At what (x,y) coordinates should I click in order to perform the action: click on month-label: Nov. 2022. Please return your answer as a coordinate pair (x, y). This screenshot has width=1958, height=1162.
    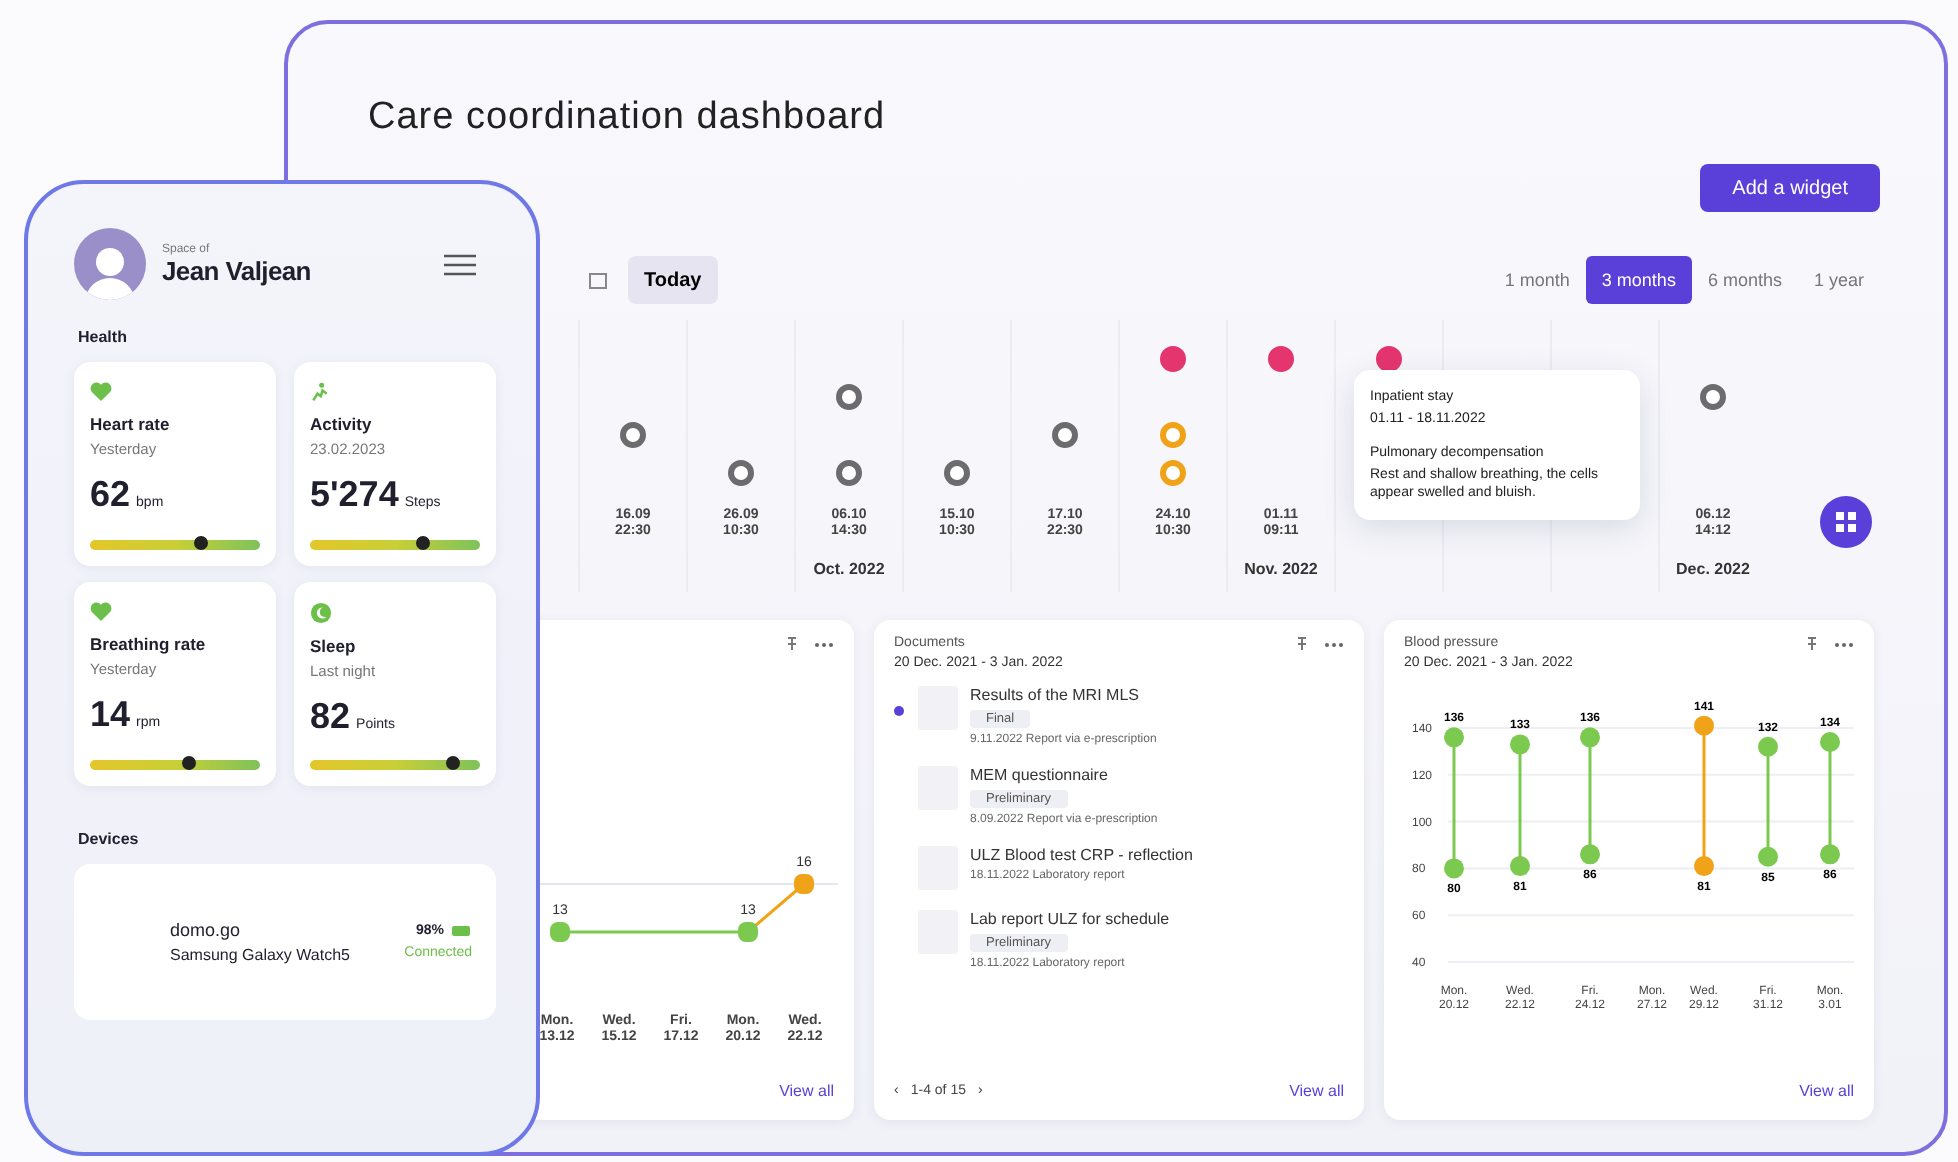
    Looking at the image, I should click on (1281, 571).